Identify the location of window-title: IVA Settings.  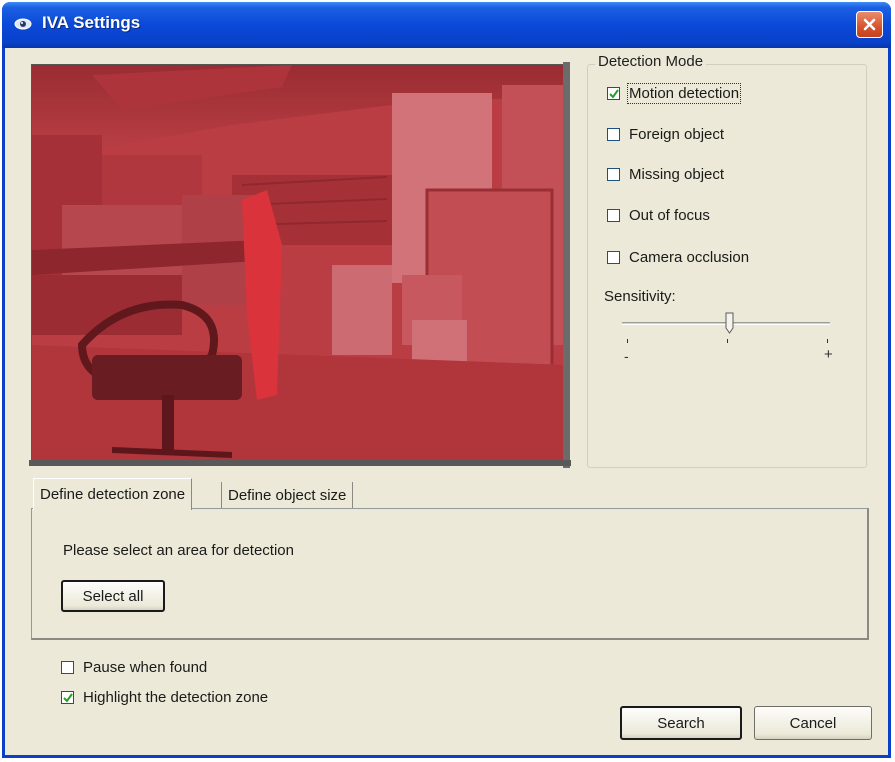
(91, 22).